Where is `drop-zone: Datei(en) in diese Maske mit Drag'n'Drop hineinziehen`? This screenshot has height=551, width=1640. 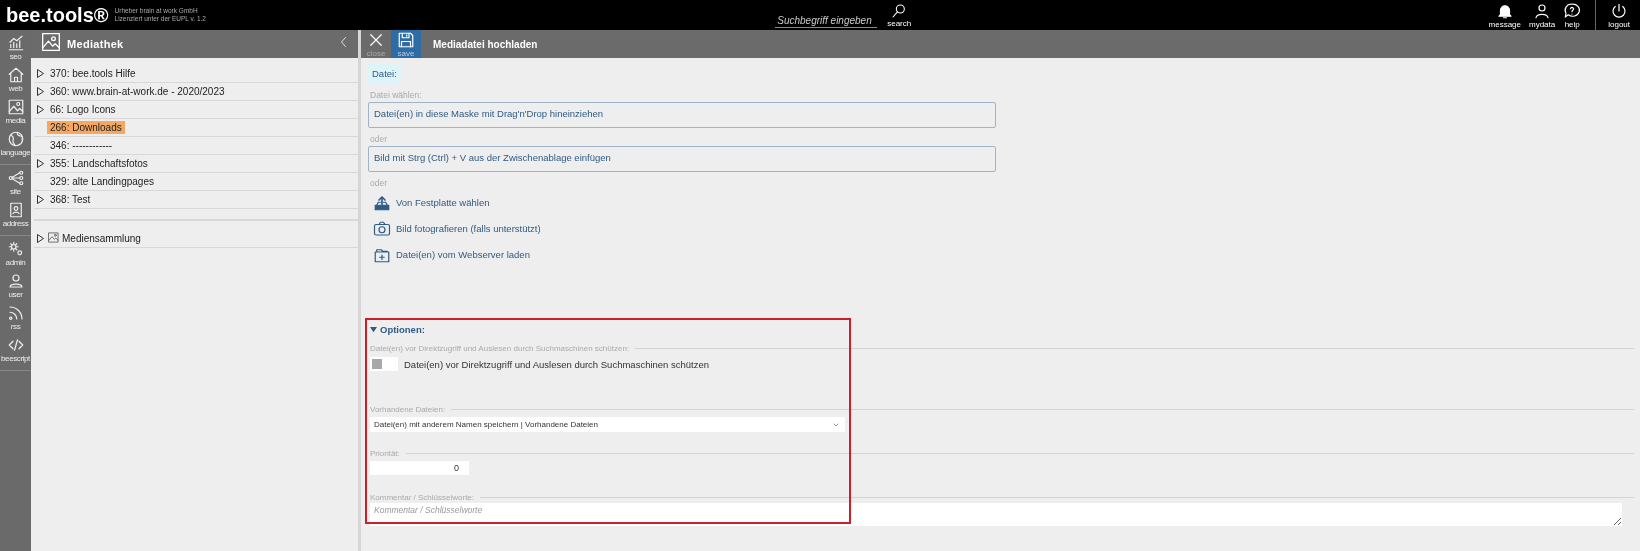
drop-zone: Datei(en) in diese Maske mit Drag'n'Drop hineinziehen is located at coordinates (682, 115).